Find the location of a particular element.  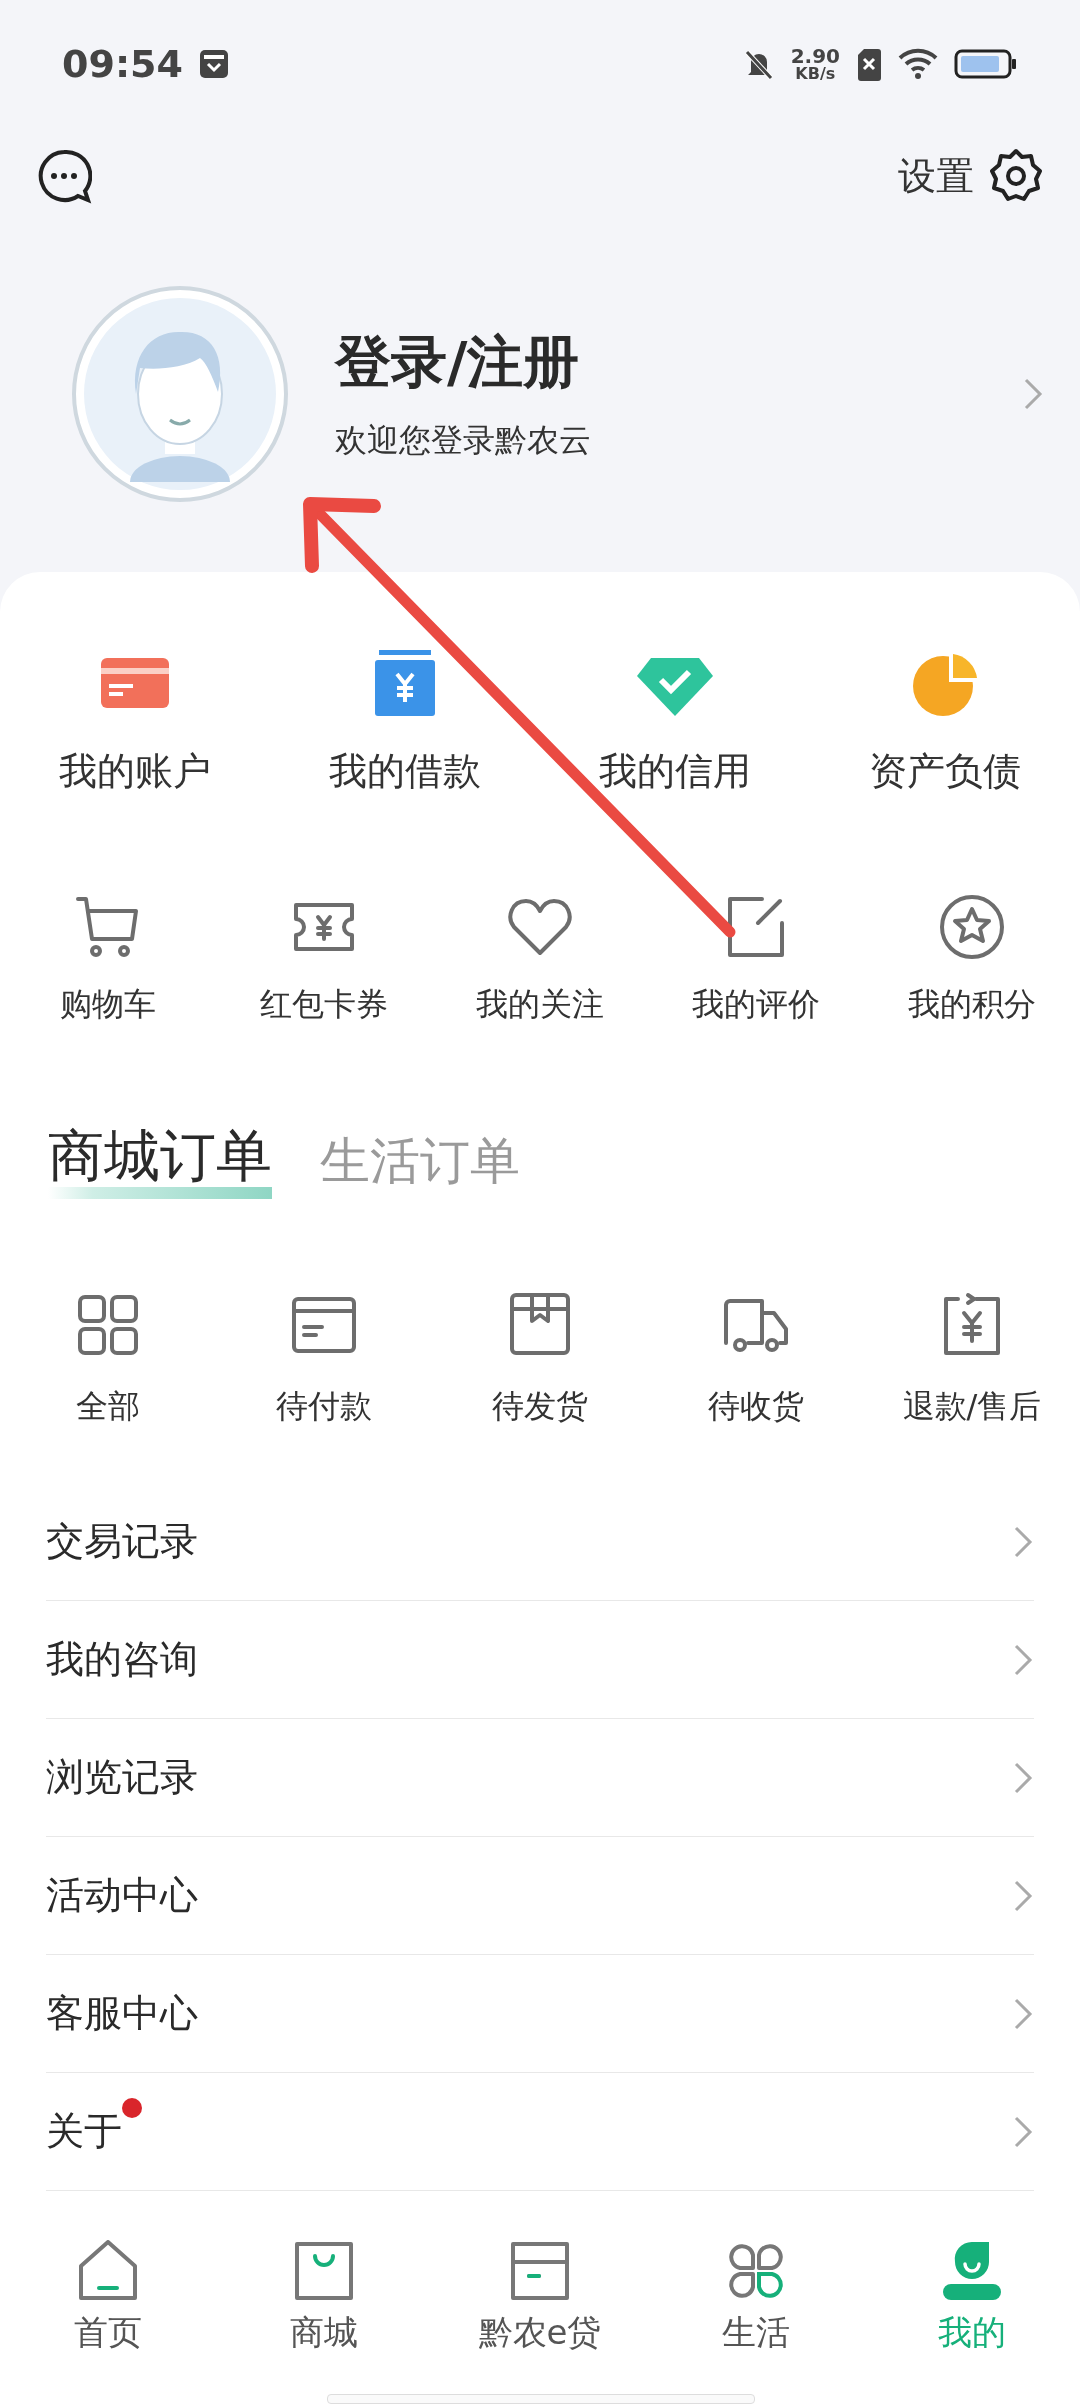

menu-row: 关于 is located at coordinates (540, 2132).